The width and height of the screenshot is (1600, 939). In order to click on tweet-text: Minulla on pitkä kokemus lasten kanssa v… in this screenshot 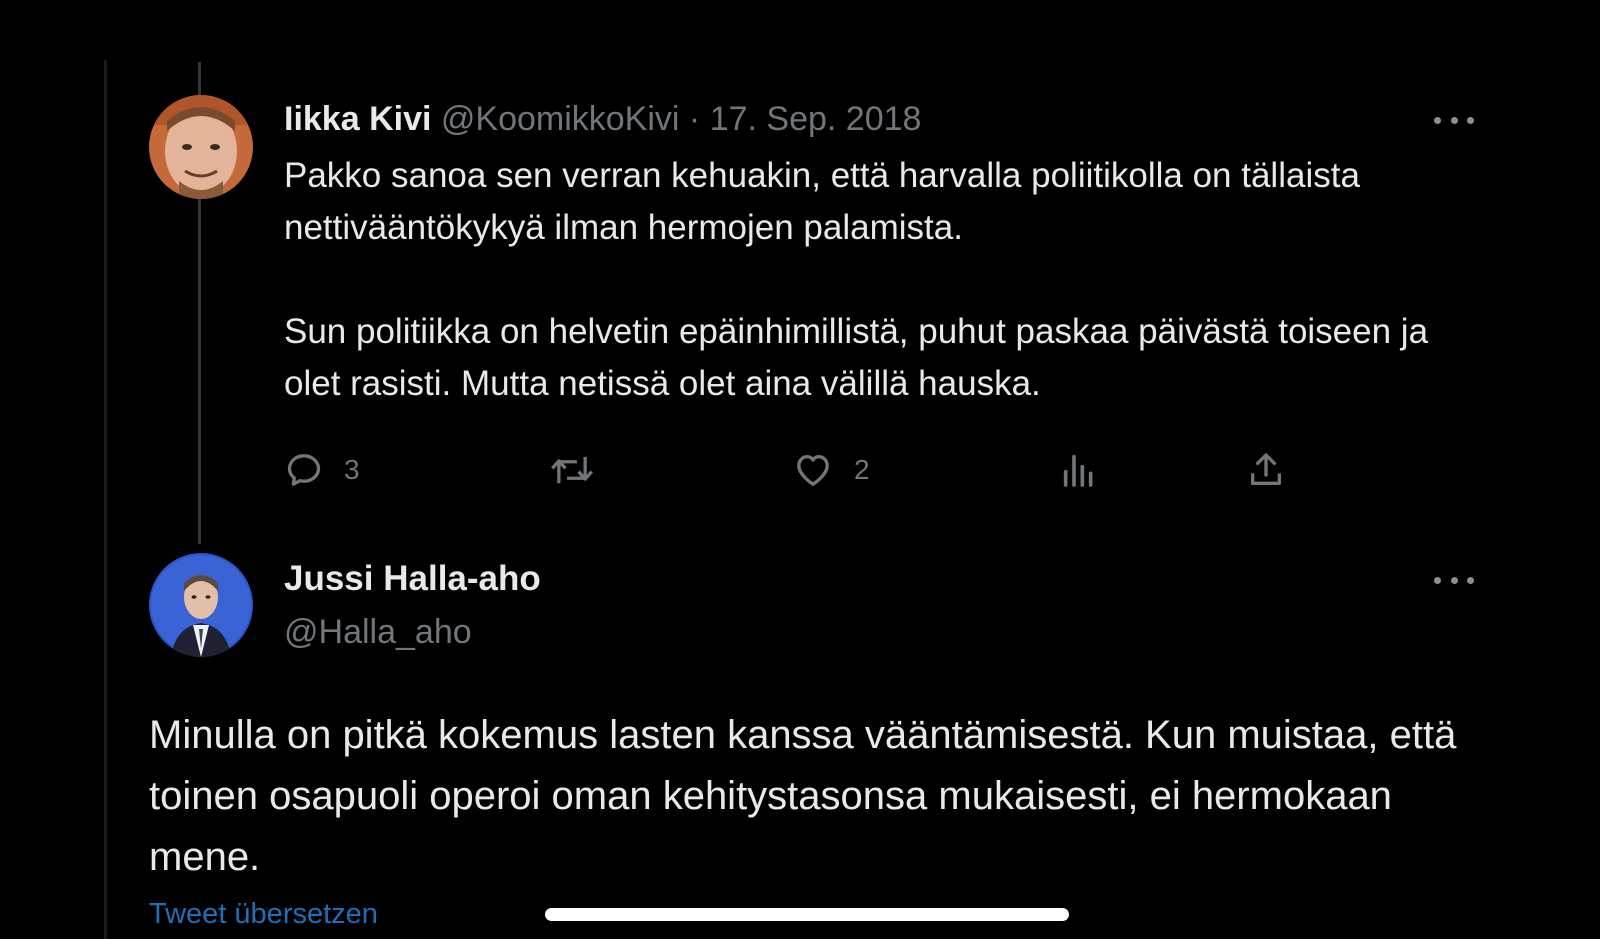, I will do `click(803, 796)`.